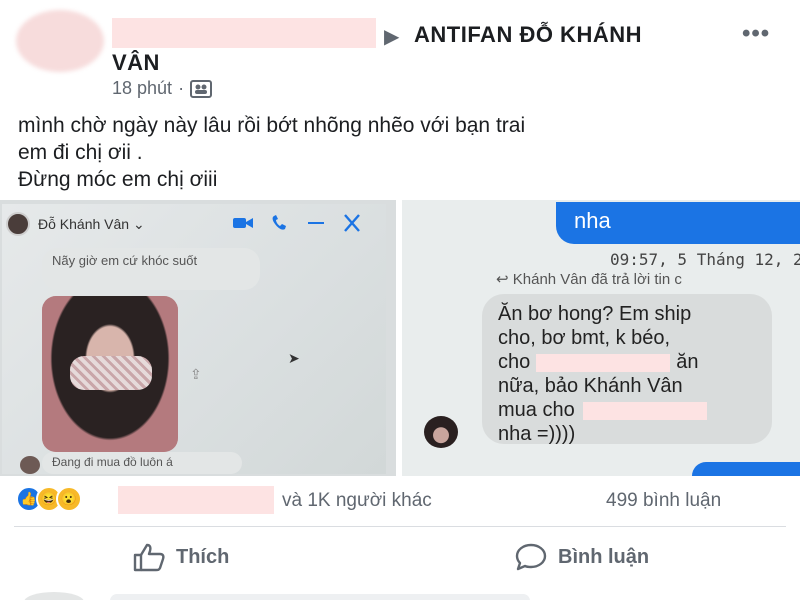 This screenshot has width=800, height=600. What do you see at coordinates (400, 526) in the screenshot?
I see `divider` at bounding box center [400, 526].